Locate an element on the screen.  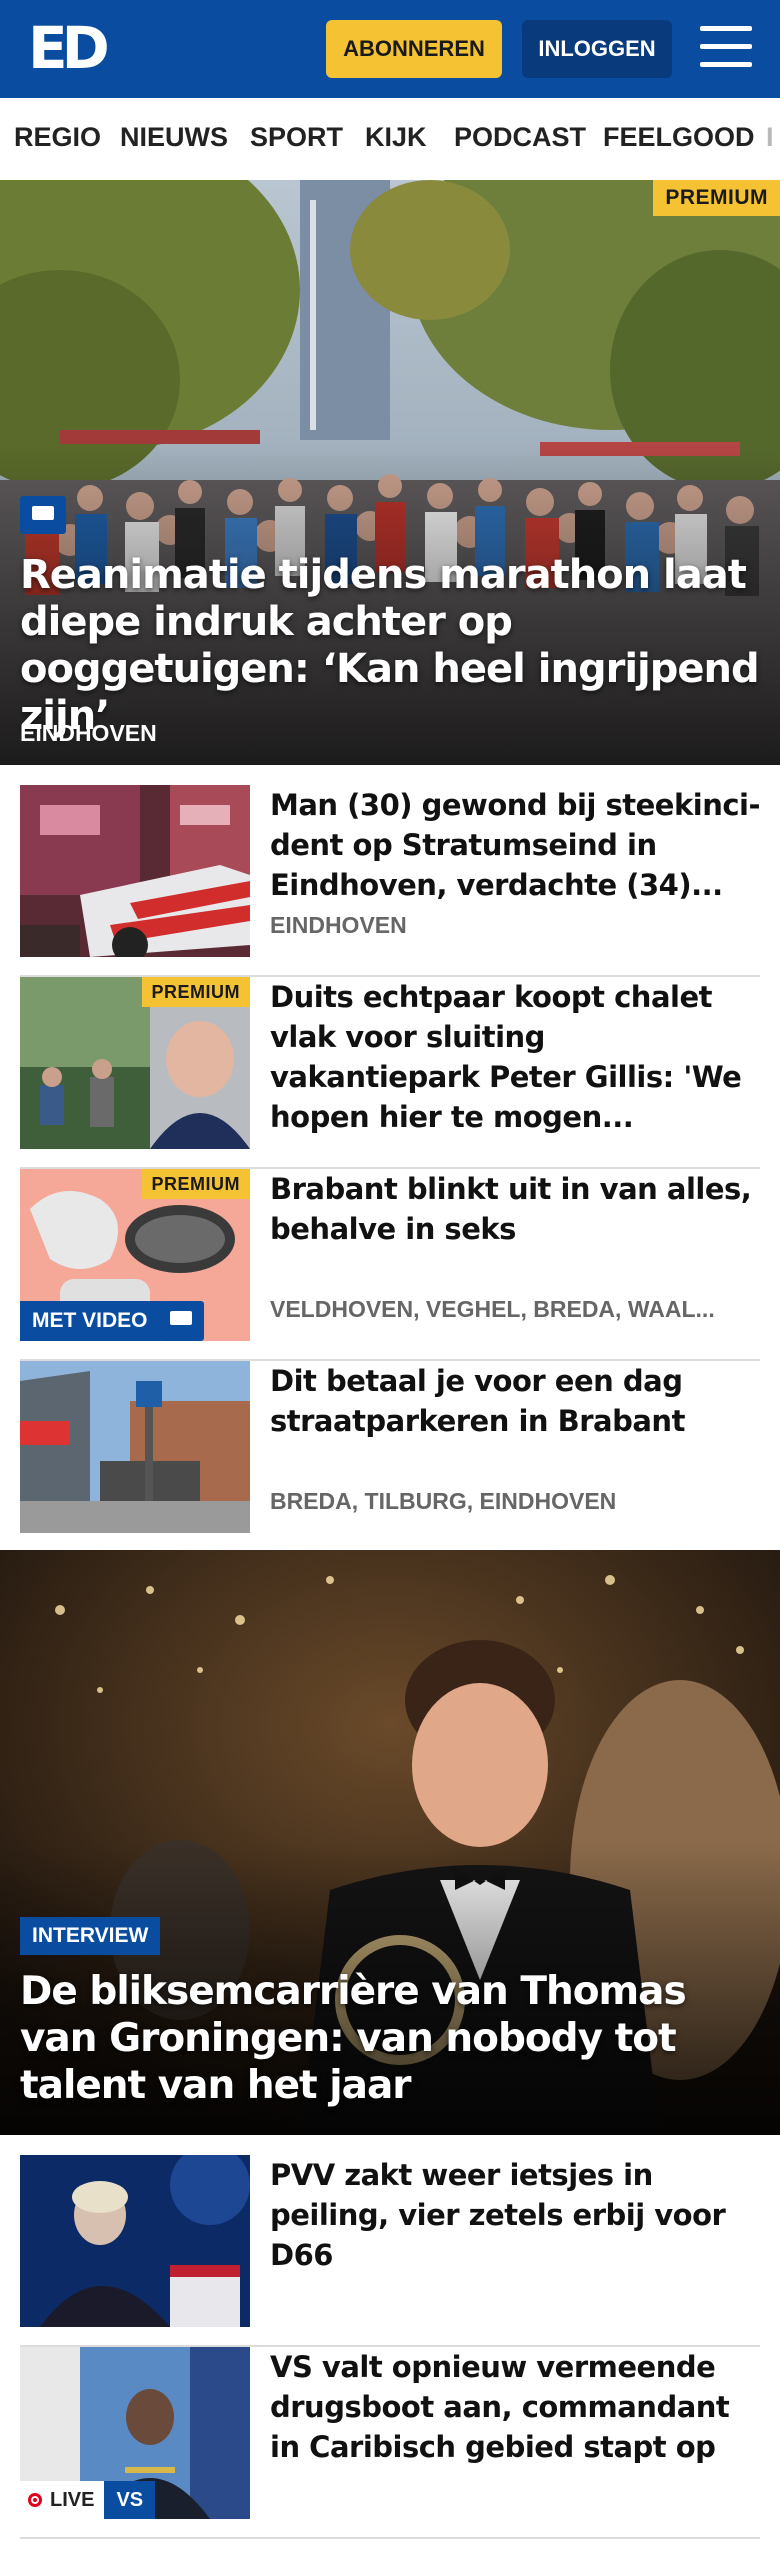
nav-item-podcast: PODCAST is located at coordinates (520, 137).